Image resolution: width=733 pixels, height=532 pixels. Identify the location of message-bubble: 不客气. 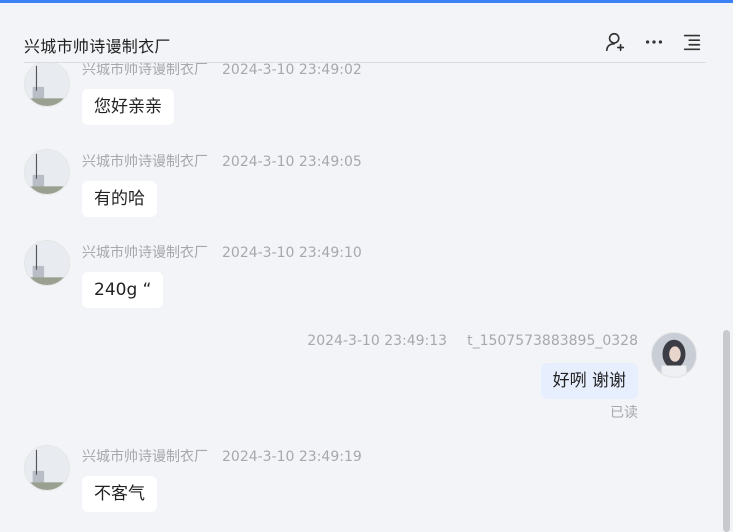
(119, 494).